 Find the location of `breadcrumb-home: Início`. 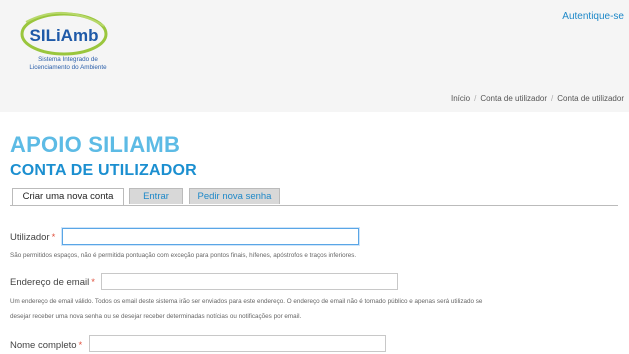

breadcrumb-home: Início is located at coordinates (460, 98).